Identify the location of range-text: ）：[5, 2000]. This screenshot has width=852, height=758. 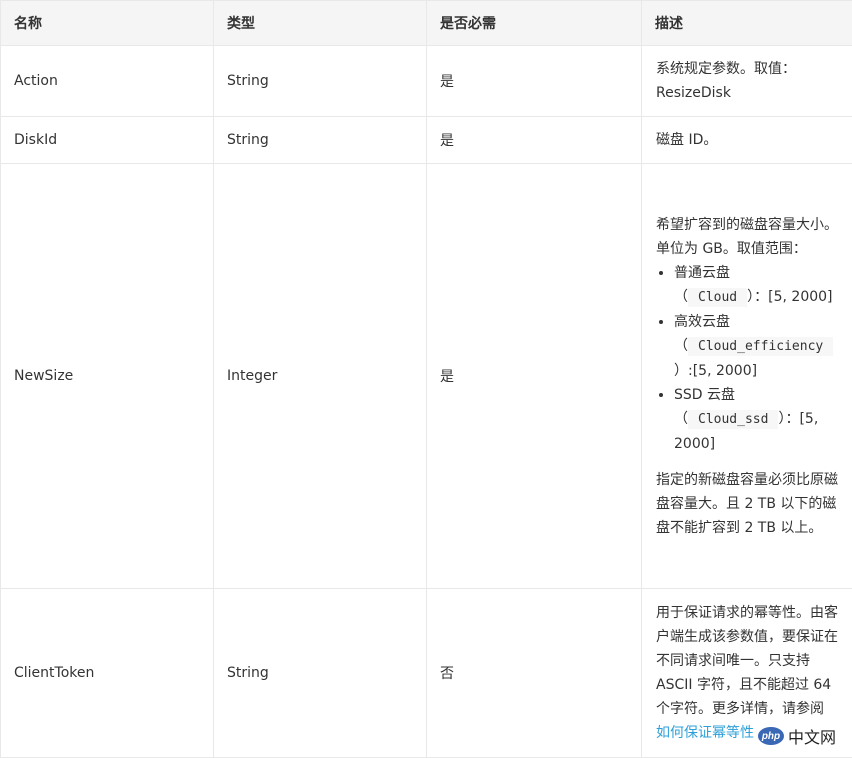
(790, 296).